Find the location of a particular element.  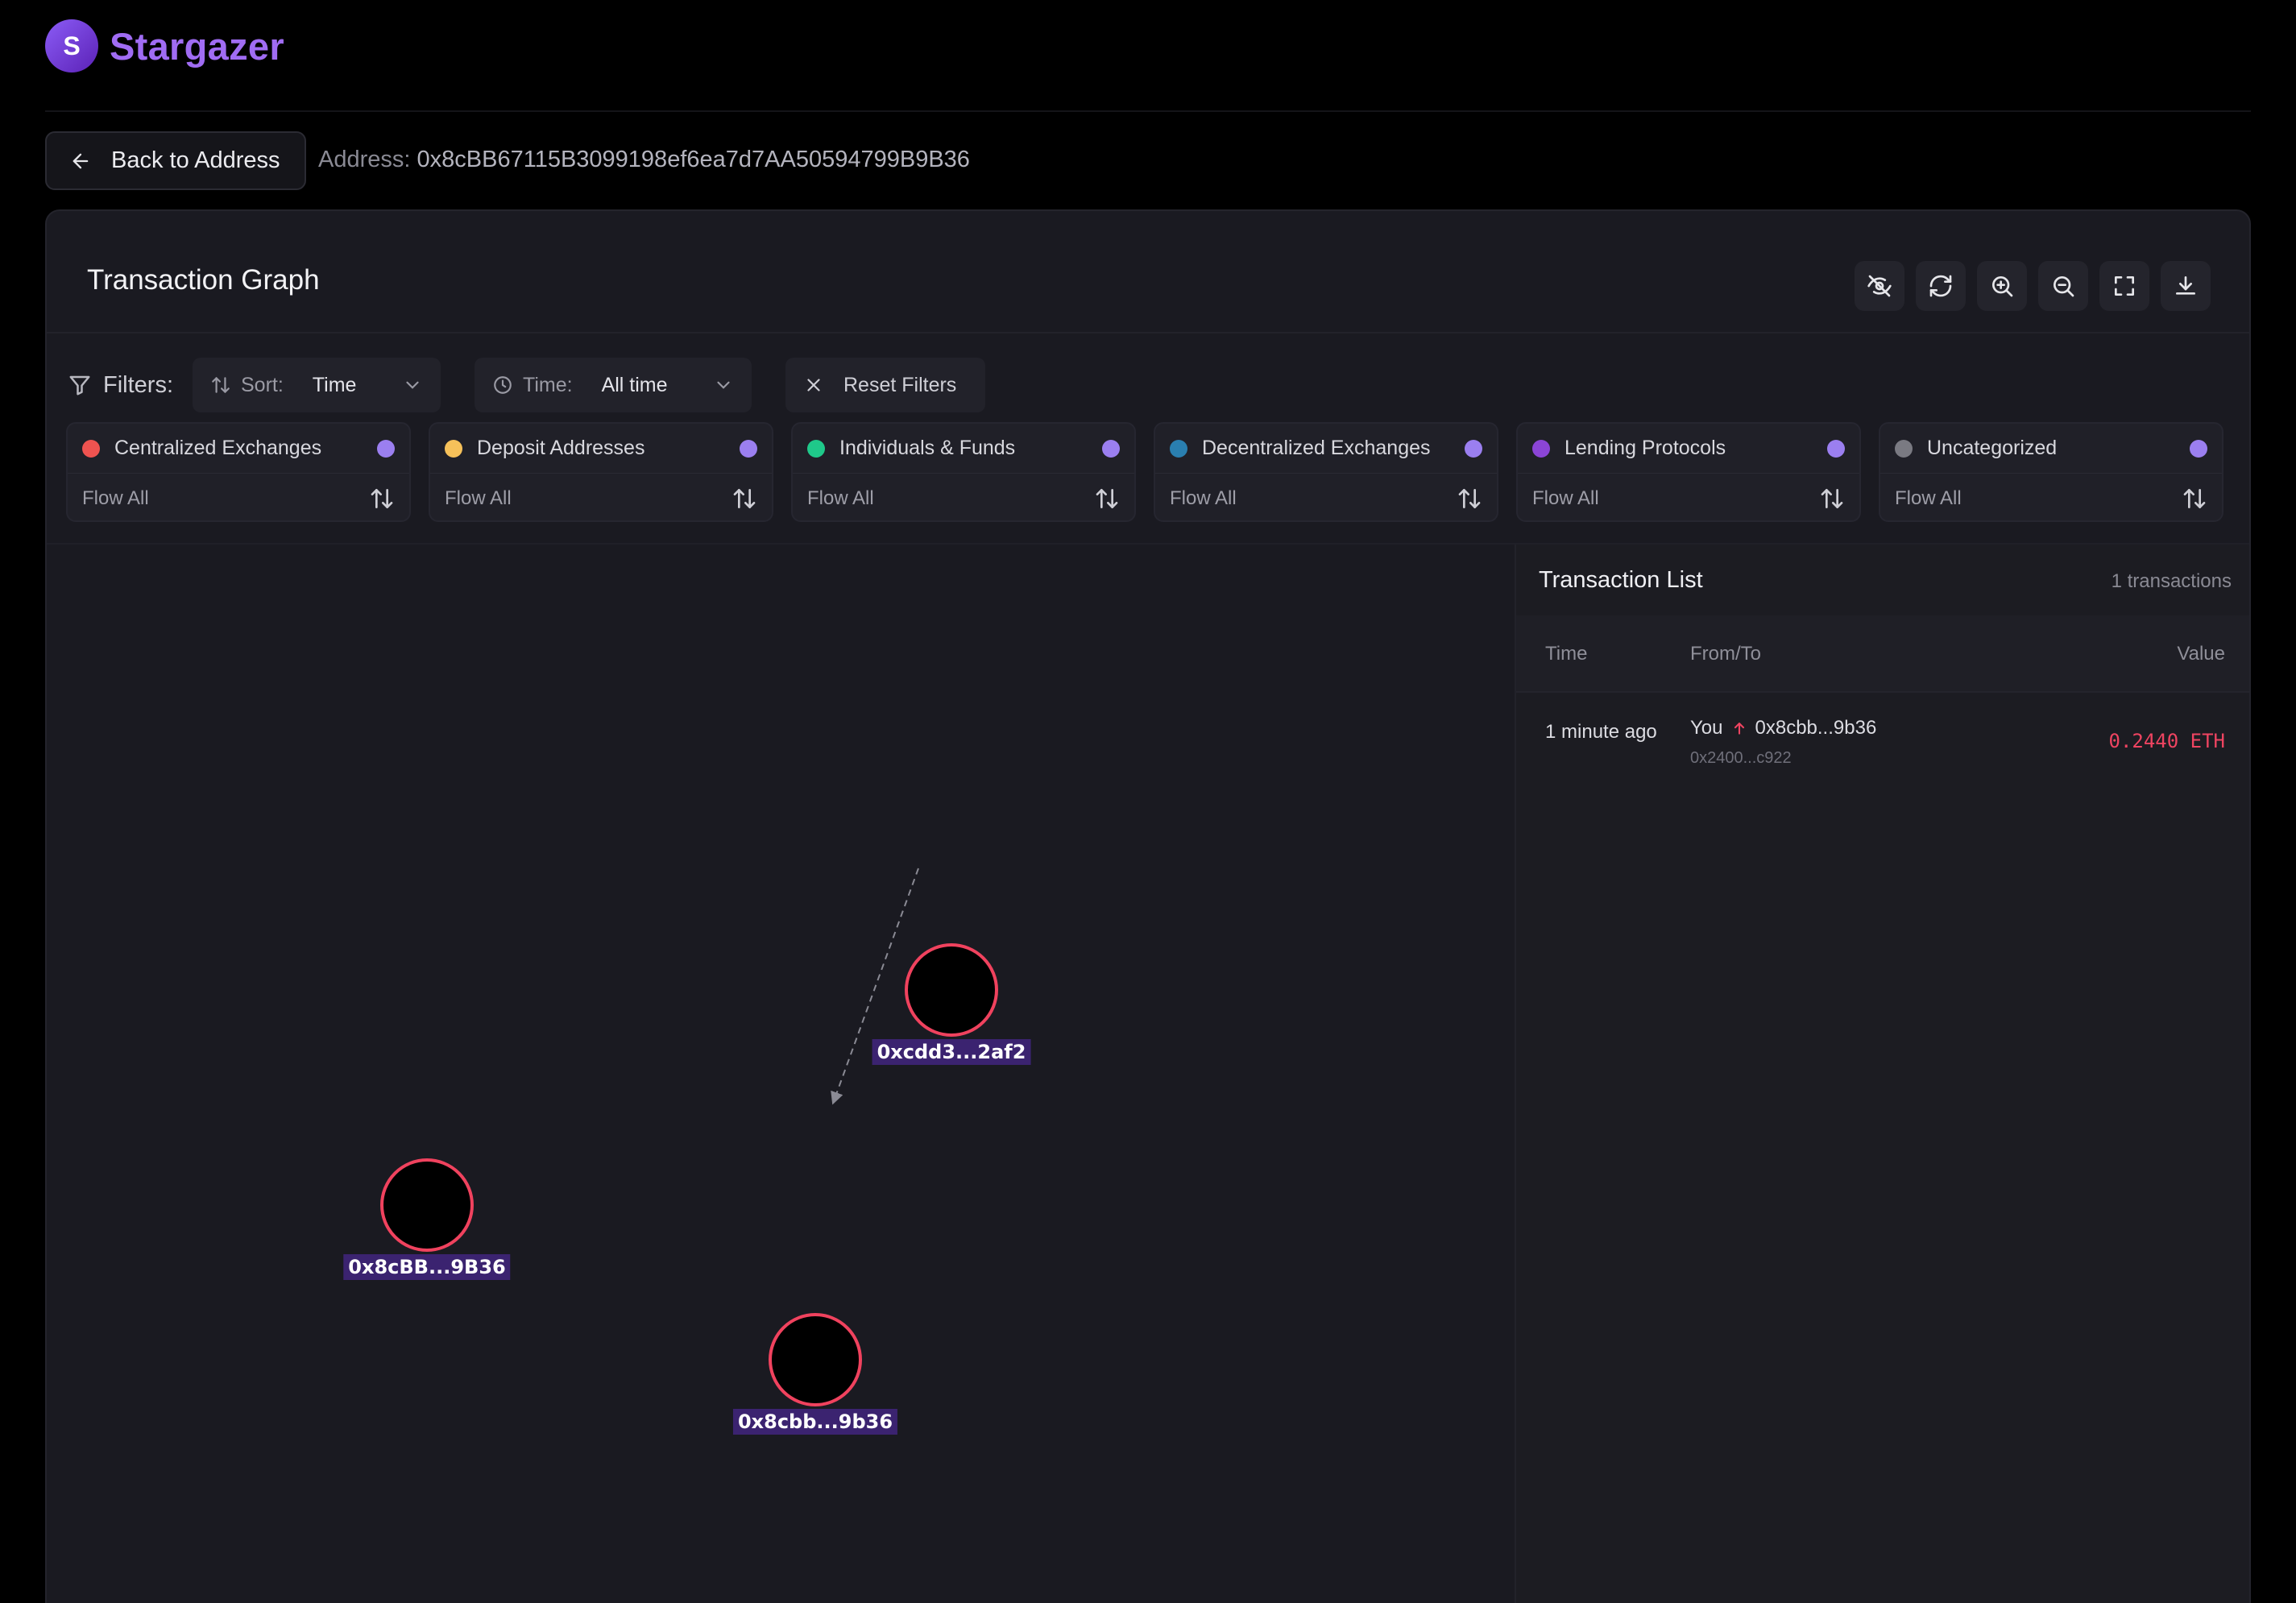

tx-from: You is located at coordinates (1706, 728).